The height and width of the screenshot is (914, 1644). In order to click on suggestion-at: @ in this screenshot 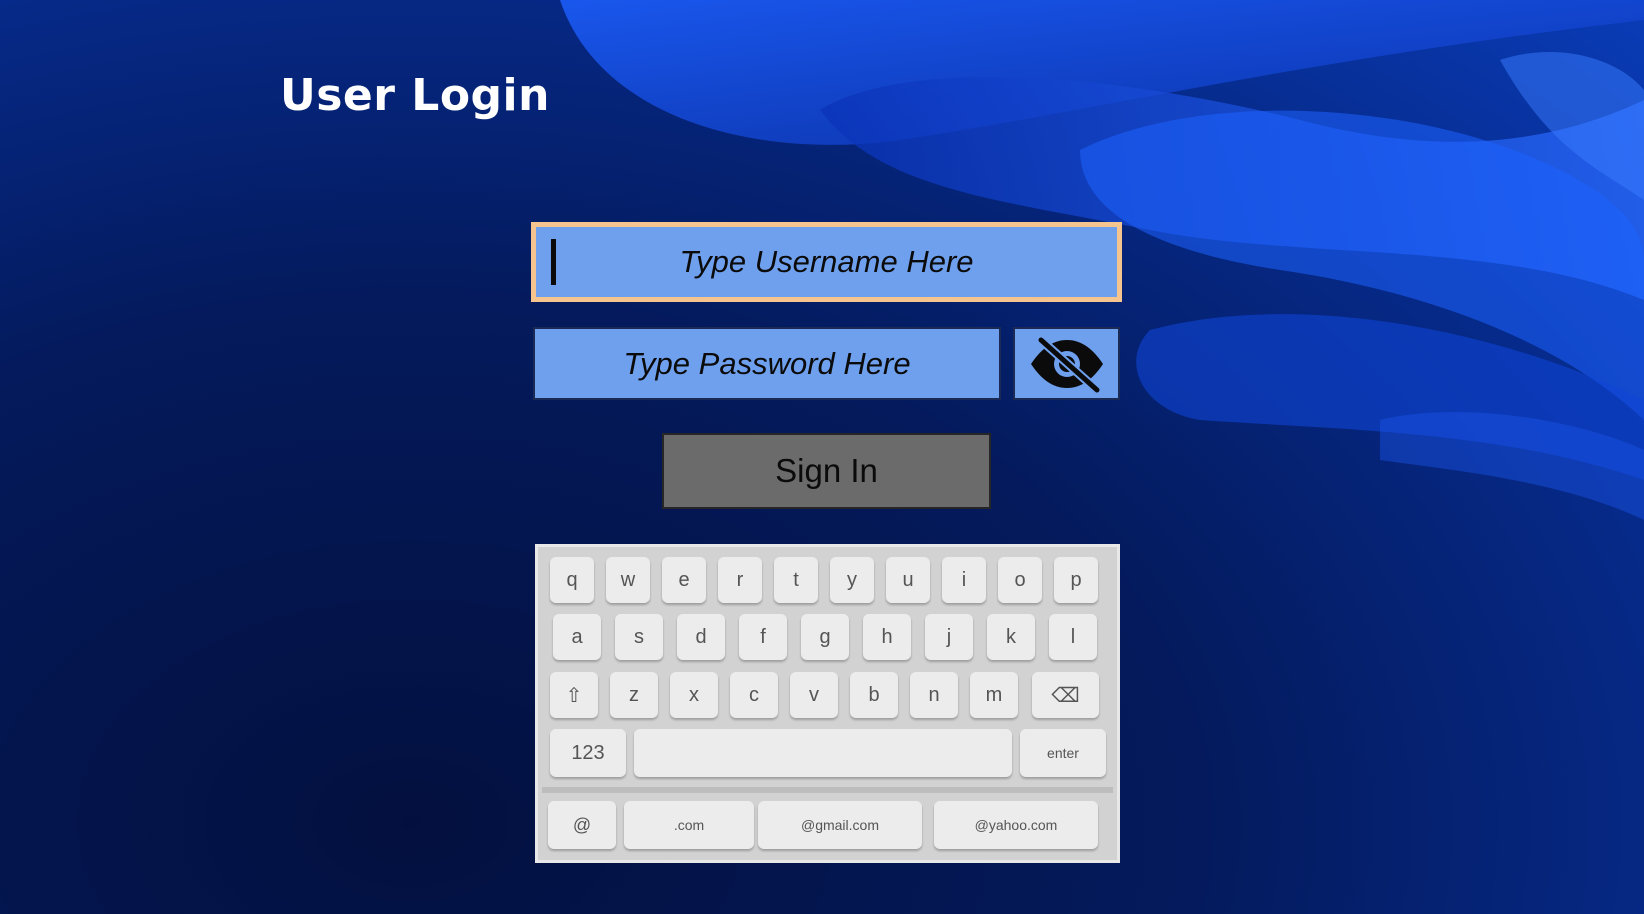, I will do `click(582, 825)`.